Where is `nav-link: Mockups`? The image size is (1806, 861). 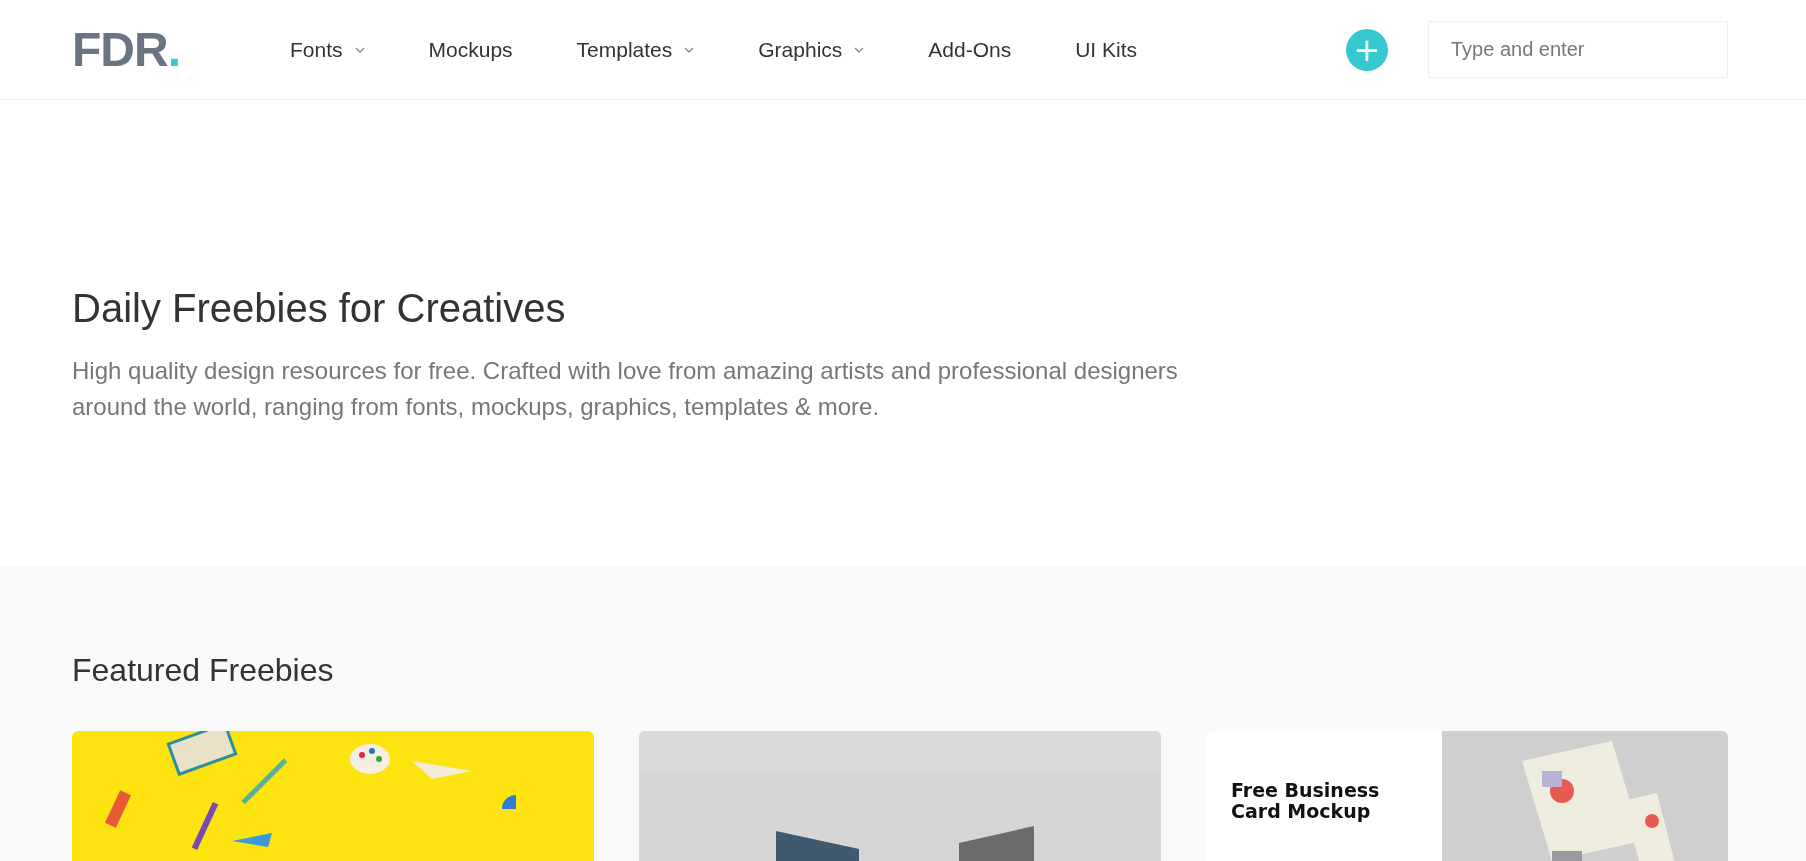 nav-link: Mockups is located at coordinates (470, 49).